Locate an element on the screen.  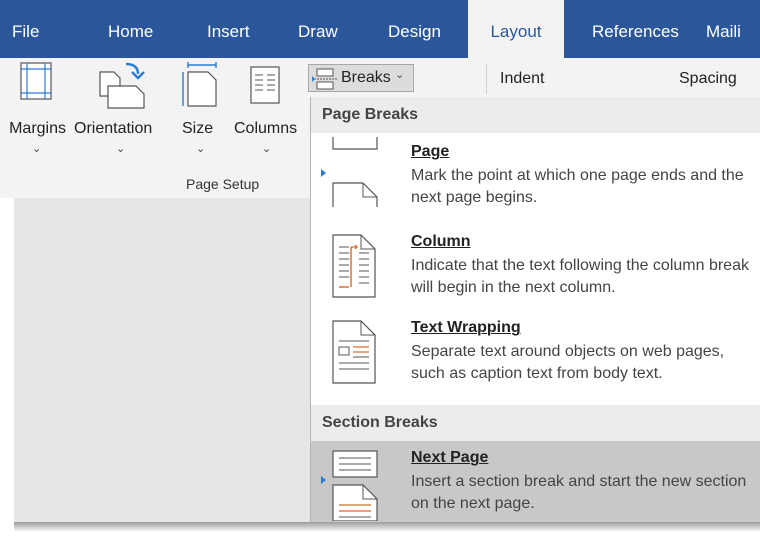
indent-label: Indent is located at coordinates (522, 78).